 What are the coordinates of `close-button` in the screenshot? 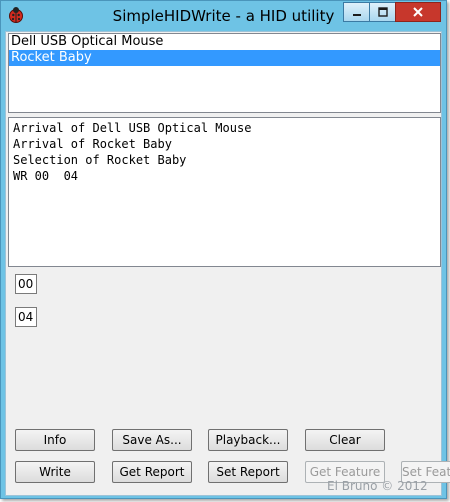 It's located at (418, 12).